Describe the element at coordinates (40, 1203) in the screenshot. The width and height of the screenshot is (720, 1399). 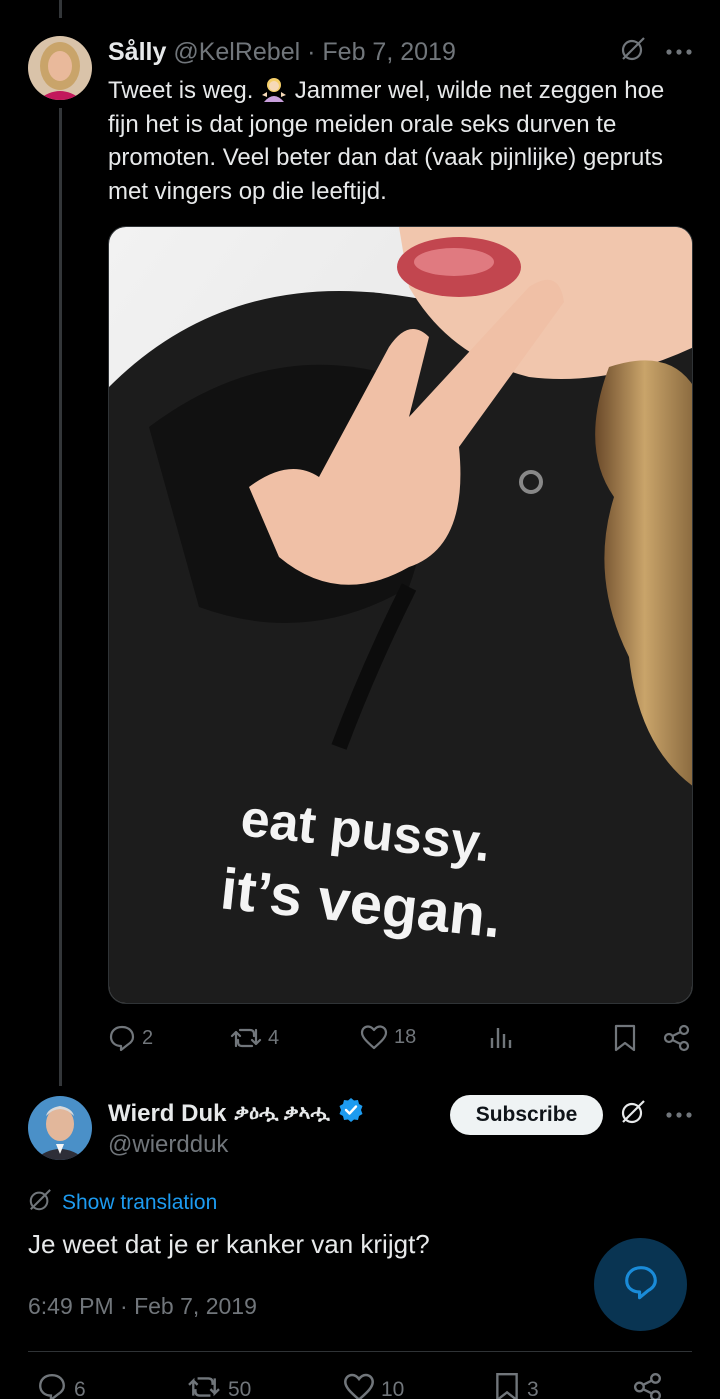
I see `translate-icon` at that location.